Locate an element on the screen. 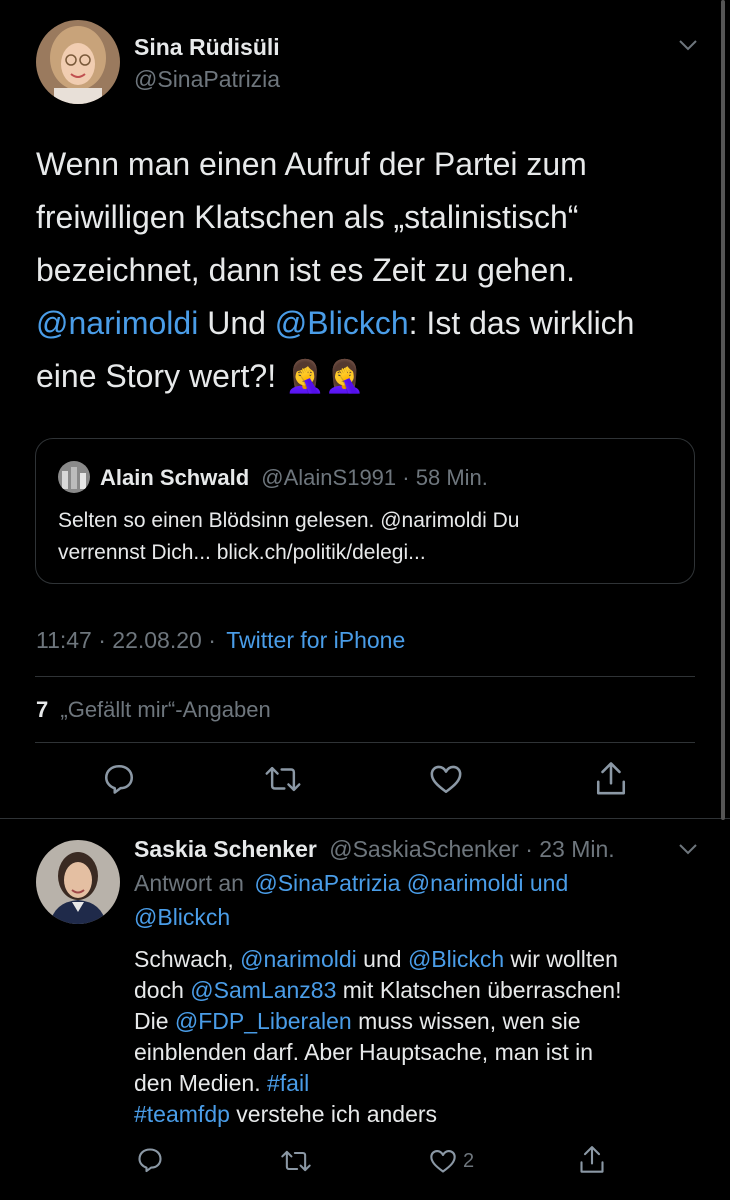  mention-link: @FDP_Liberalen is located at coordinates (263, 1021).